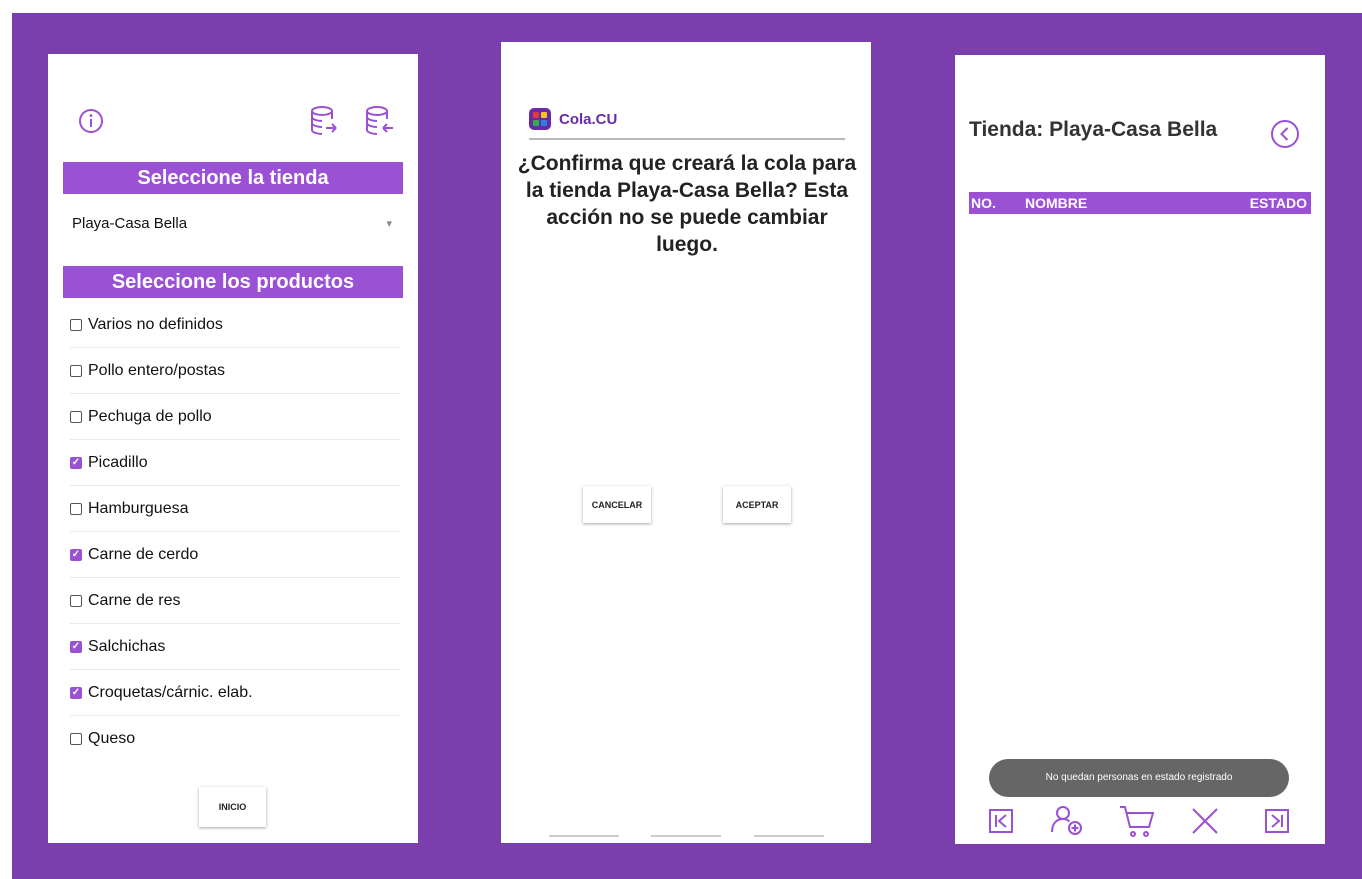 The image size is (1362, 879). Describe the element at coordinates (1056, 203) in the screenshot. I see `column-name: NOMBRE` at that location.